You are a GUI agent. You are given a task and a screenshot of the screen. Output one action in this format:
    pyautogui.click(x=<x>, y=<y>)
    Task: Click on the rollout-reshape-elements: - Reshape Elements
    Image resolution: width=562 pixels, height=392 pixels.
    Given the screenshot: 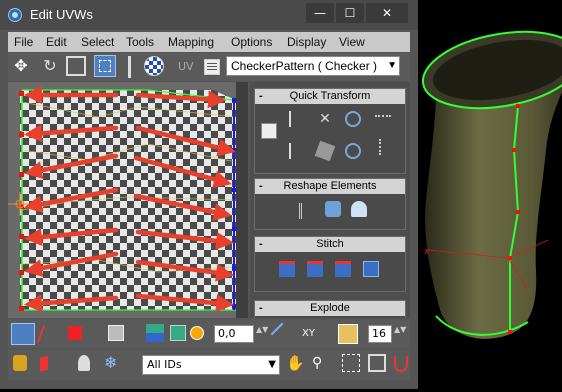 What is the action you would take?
    pyautogui.click(x=330, y=204)
    